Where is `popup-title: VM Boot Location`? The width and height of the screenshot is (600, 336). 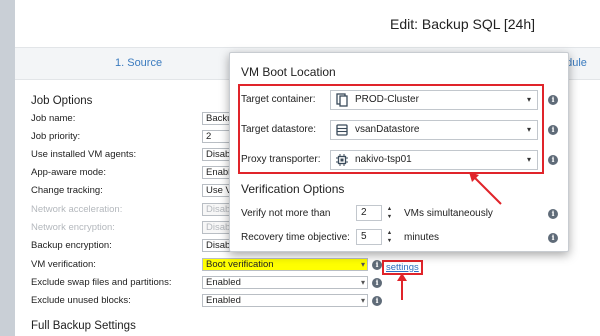
popup-title: VM Boot Location is located at coordinates (288, 72).